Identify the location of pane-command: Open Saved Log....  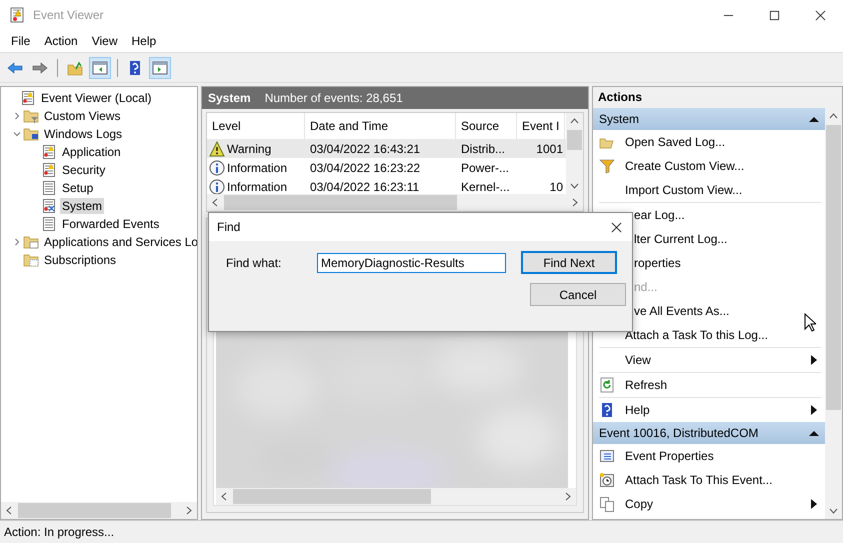
(675, 142).